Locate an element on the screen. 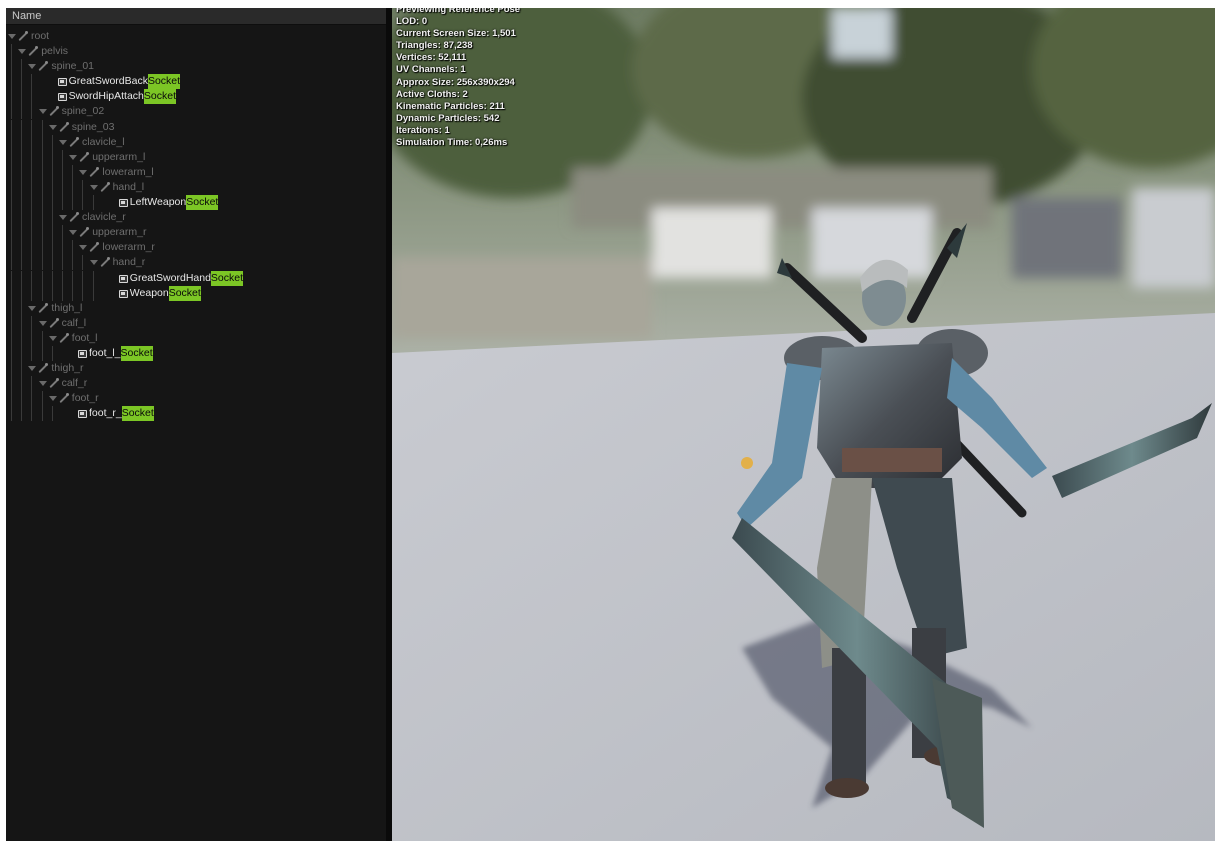  tree-row-content: hand_r is located at coordinates (117, 262).